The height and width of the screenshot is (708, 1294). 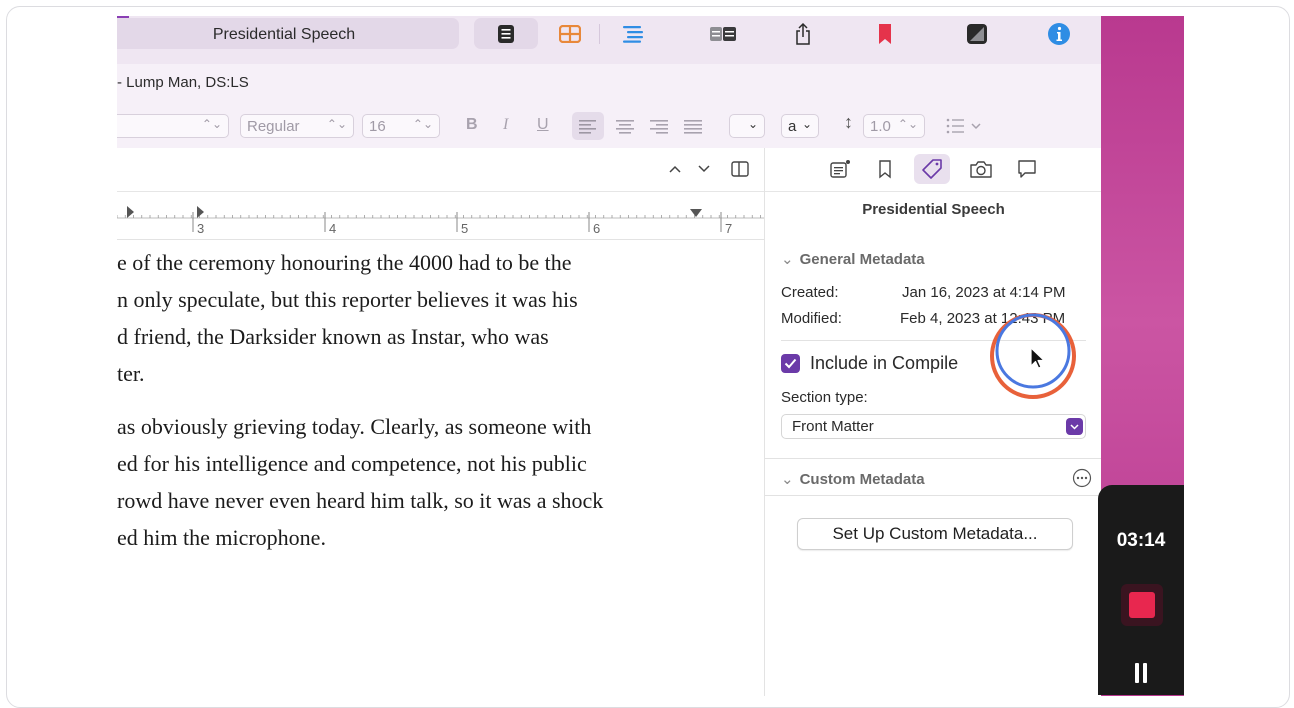 What do you see at coordinates (599, 33) in the screenshot?
I see `toolbar-divider` at bounding box center [599, 33].